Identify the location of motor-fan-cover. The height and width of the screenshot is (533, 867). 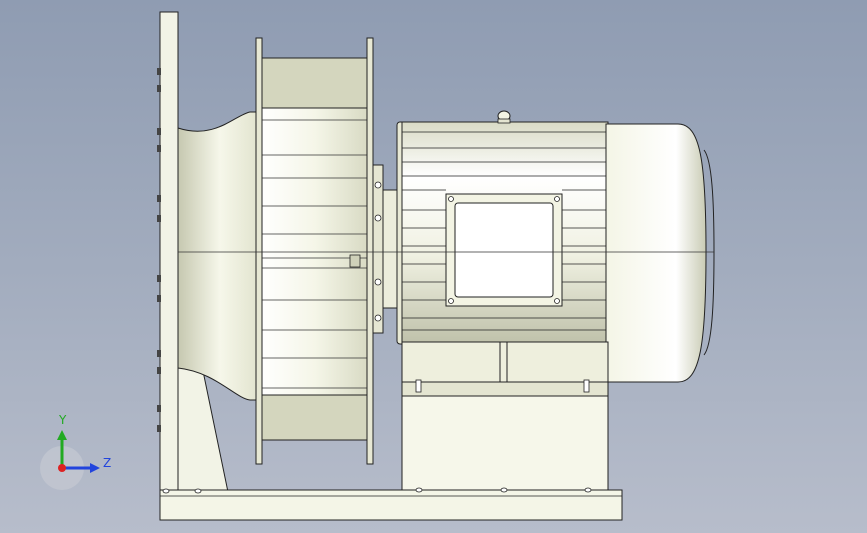
(656, 253).